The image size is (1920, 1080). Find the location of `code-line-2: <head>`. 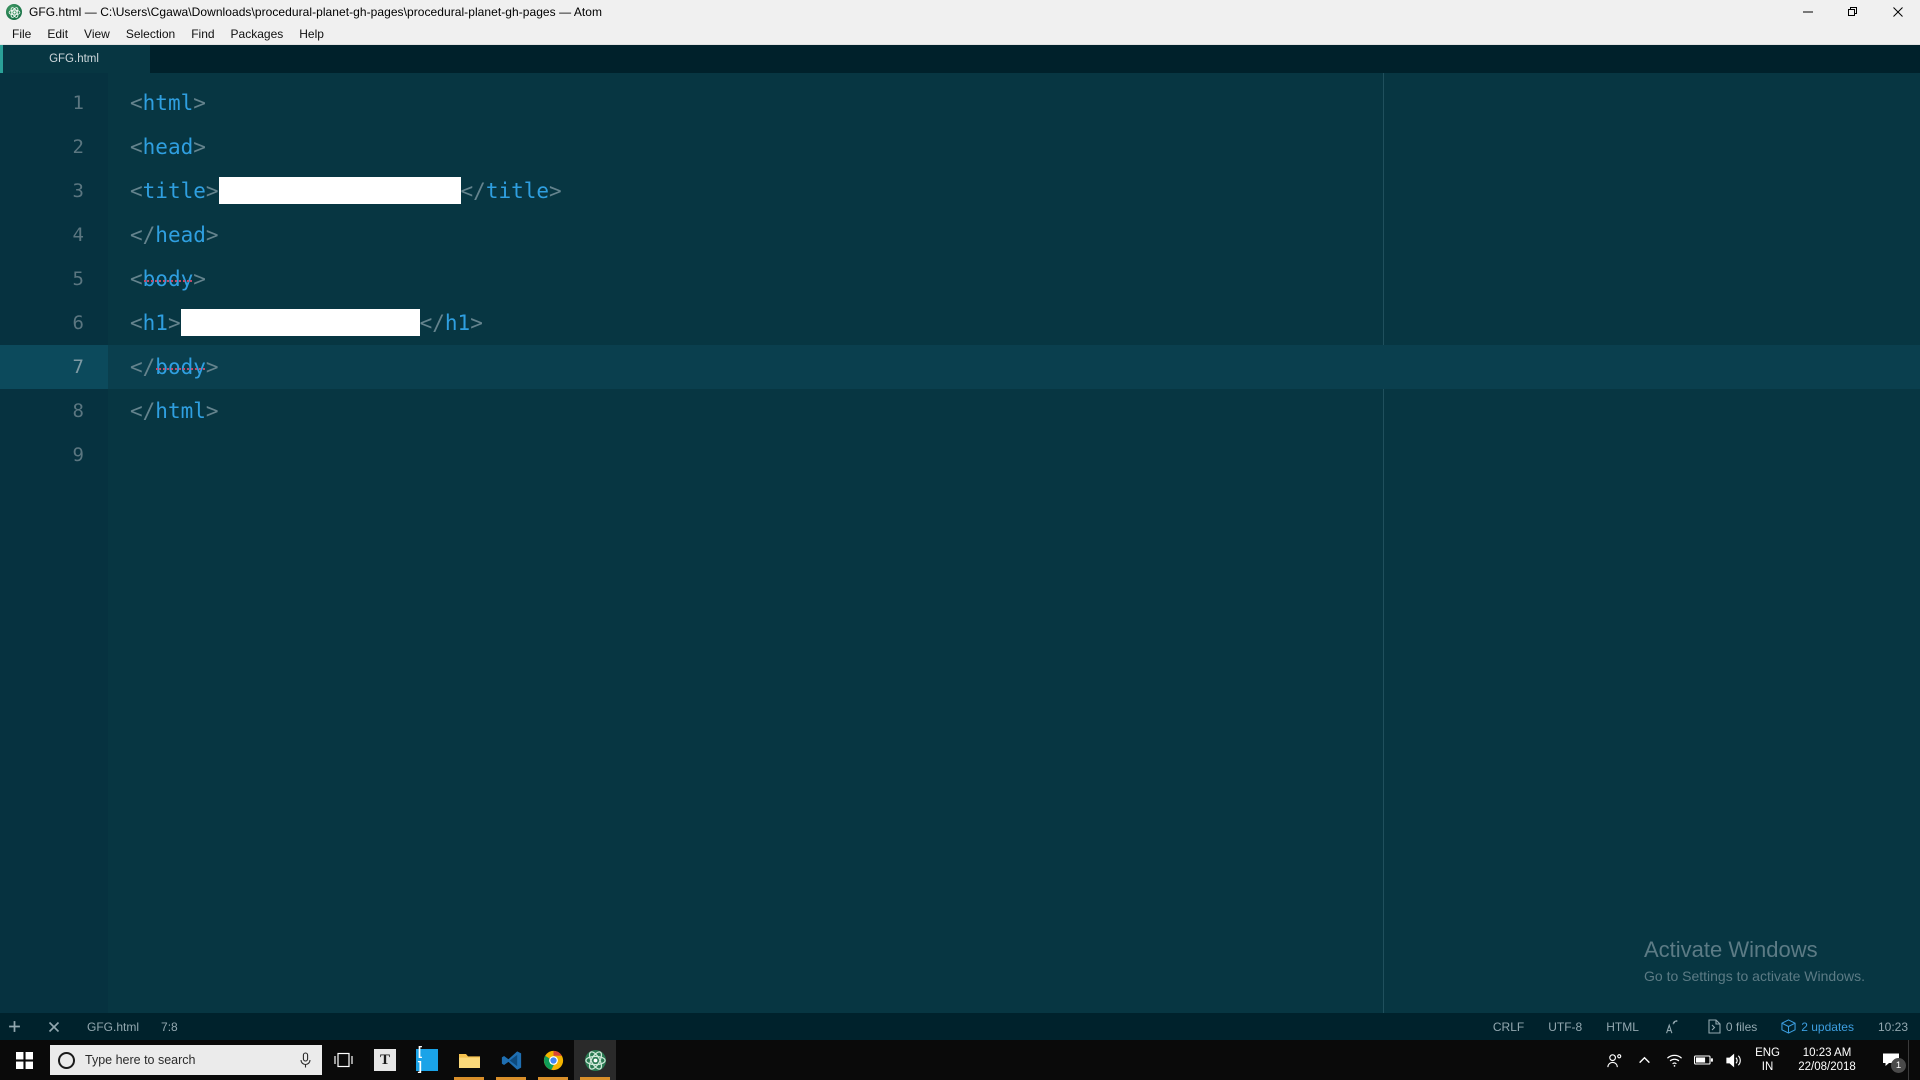

code-line-2: <head> is located at coordinates (1014, 147).